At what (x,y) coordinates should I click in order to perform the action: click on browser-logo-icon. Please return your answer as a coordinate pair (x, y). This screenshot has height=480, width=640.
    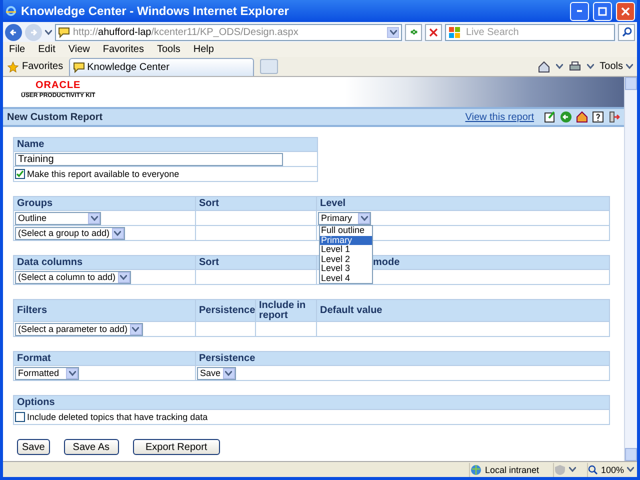
    Looking at the image, I should click on (11, 11).